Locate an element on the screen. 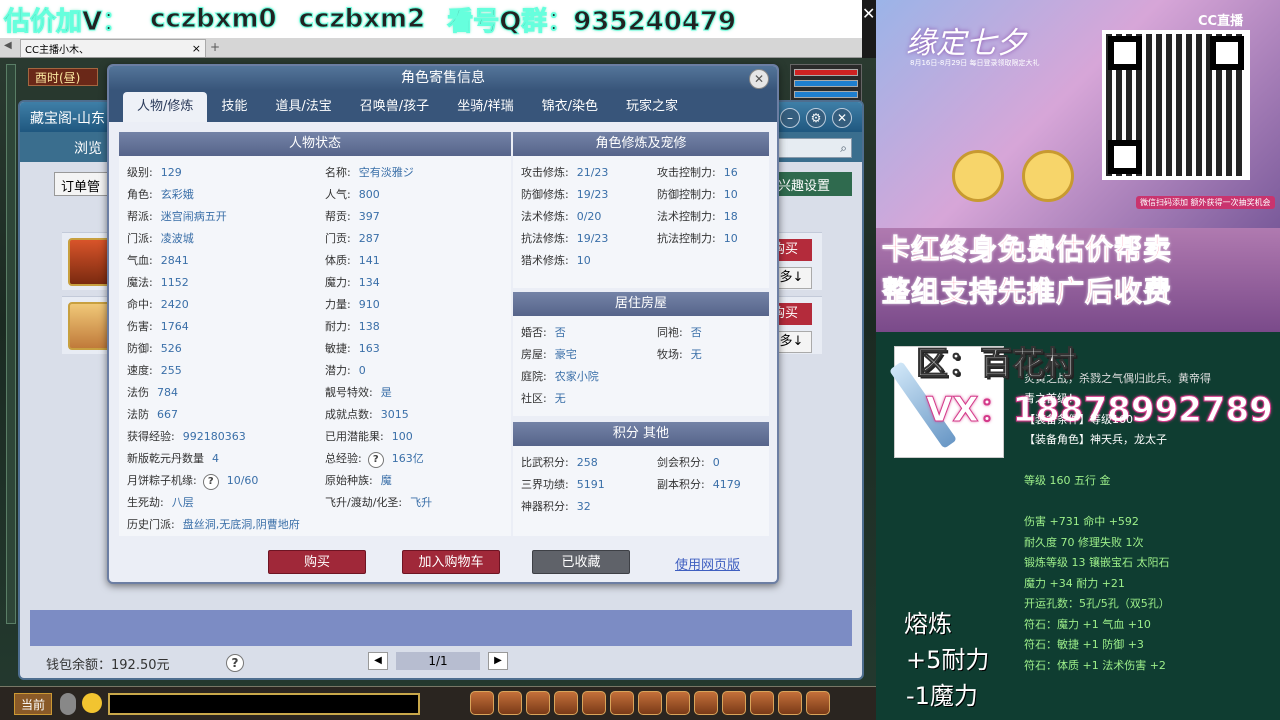  status-field-label: 体质: is located at coordinates (338, 260).